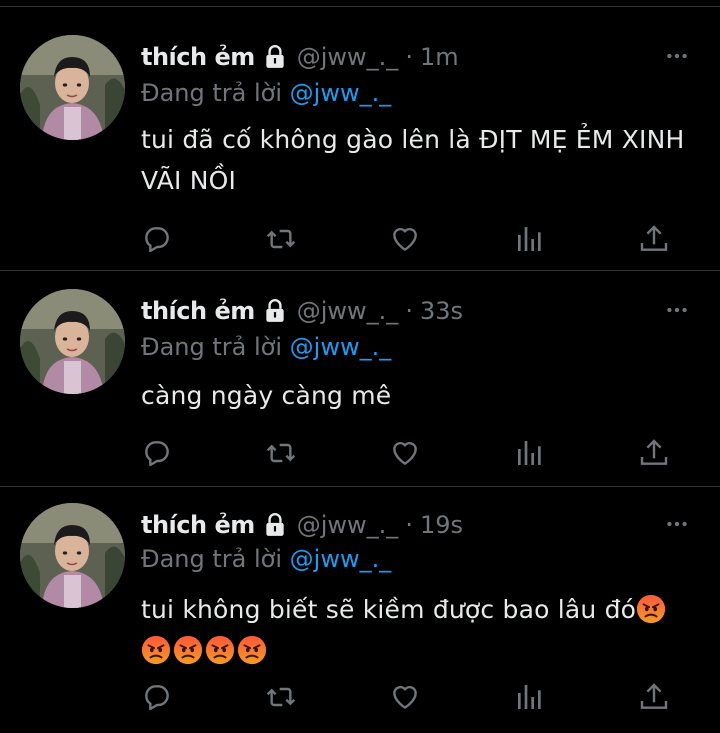 Image resolution: width=720 pixels, height=733 pixels. What do you see at coordinates (439, 57) in the screenshot?
I see `timestamp: 1m` at bounding box center [439, 57].